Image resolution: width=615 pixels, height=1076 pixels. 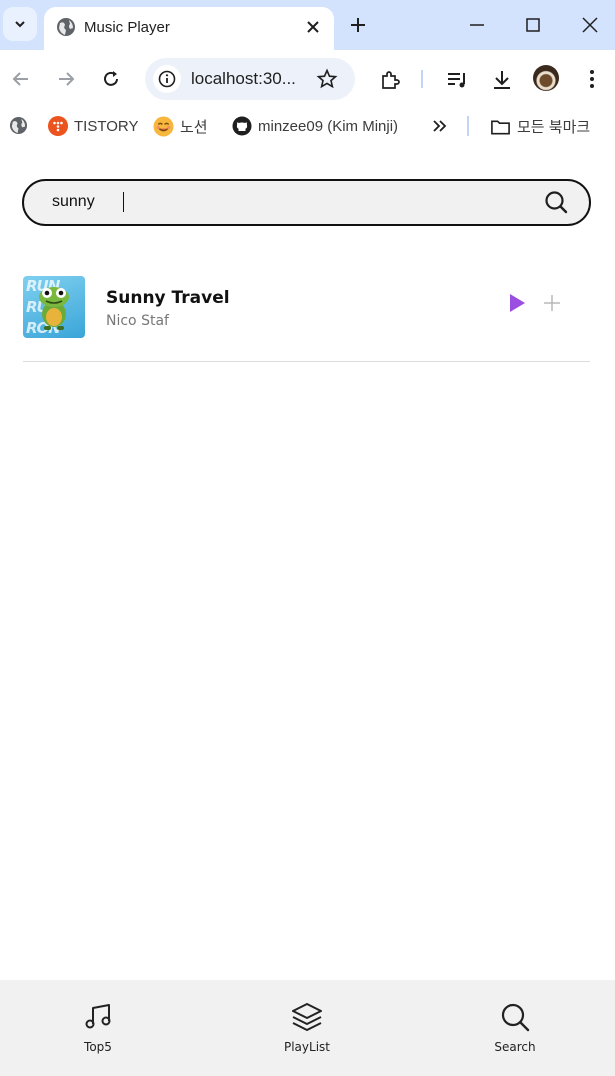 I want to click on nav-item-search: Search, so click(x=515, y=1028).